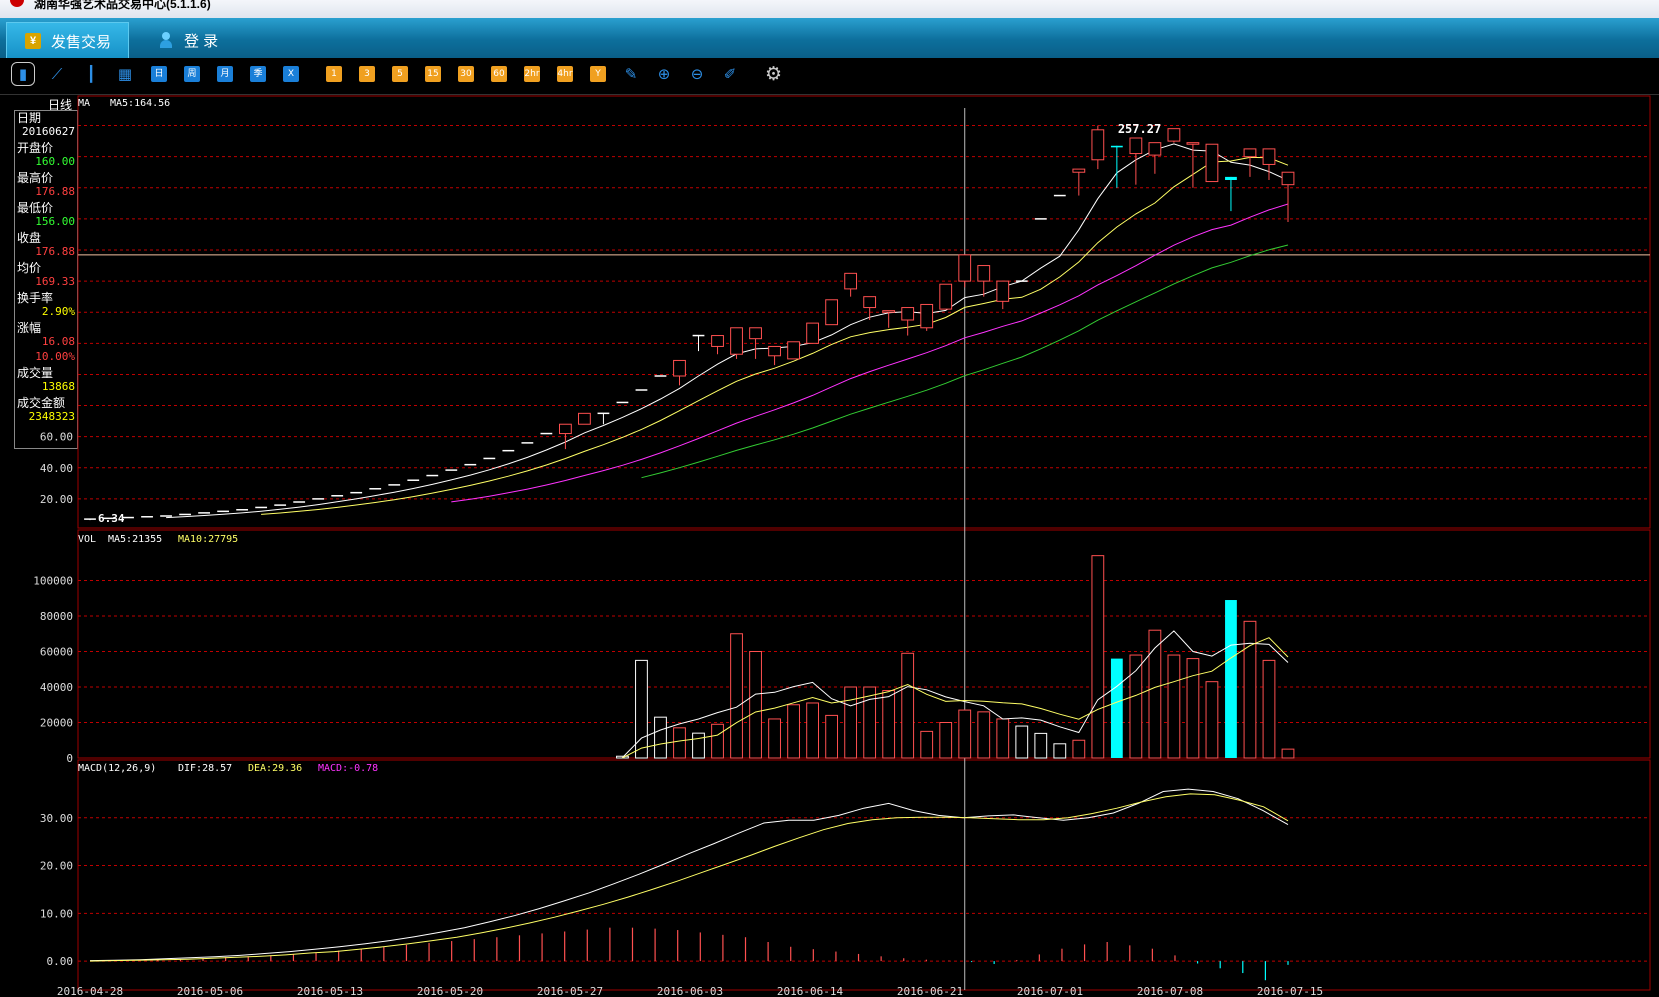 The width and height of the screenshot is (1659, 997). Describe the element at coordinates (499, 74) in the screenshot. I see `minute-button-5: 60` at that location.